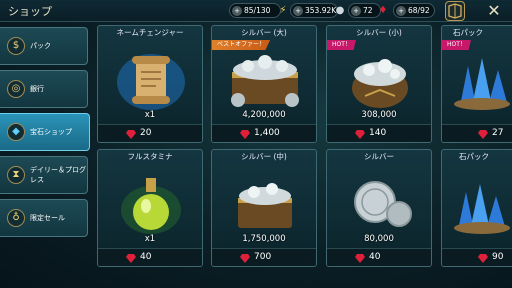  What do you see at coordinates (241, 45) in the screenshot?
I see `best-offer-badge: ベストオファー！` at bounding box center [241, 45].